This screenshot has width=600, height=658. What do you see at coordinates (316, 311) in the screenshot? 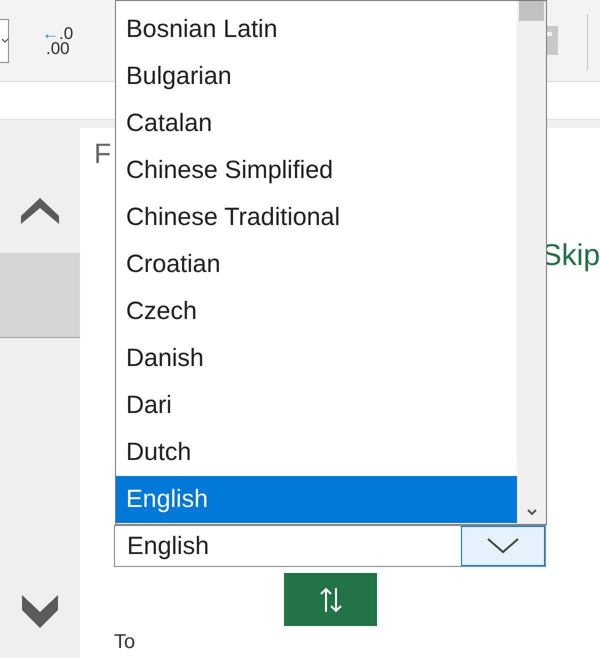
I see `language-option: Czech` at bounding box center [316, 311].